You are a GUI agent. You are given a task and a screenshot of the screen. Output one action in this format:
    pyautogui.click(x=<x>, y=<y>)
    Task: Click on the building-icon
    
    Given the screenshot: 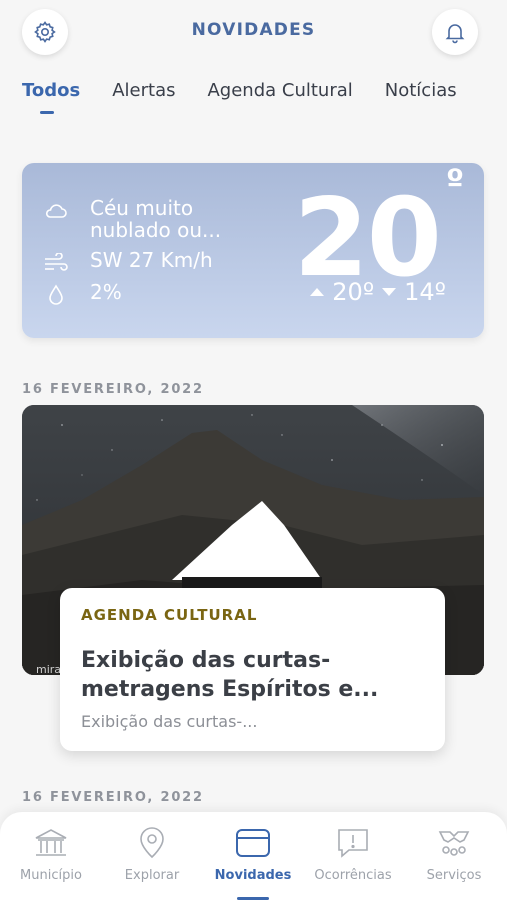 What is the action you would take?
    pyautogui.click(x=51, y=843)
    